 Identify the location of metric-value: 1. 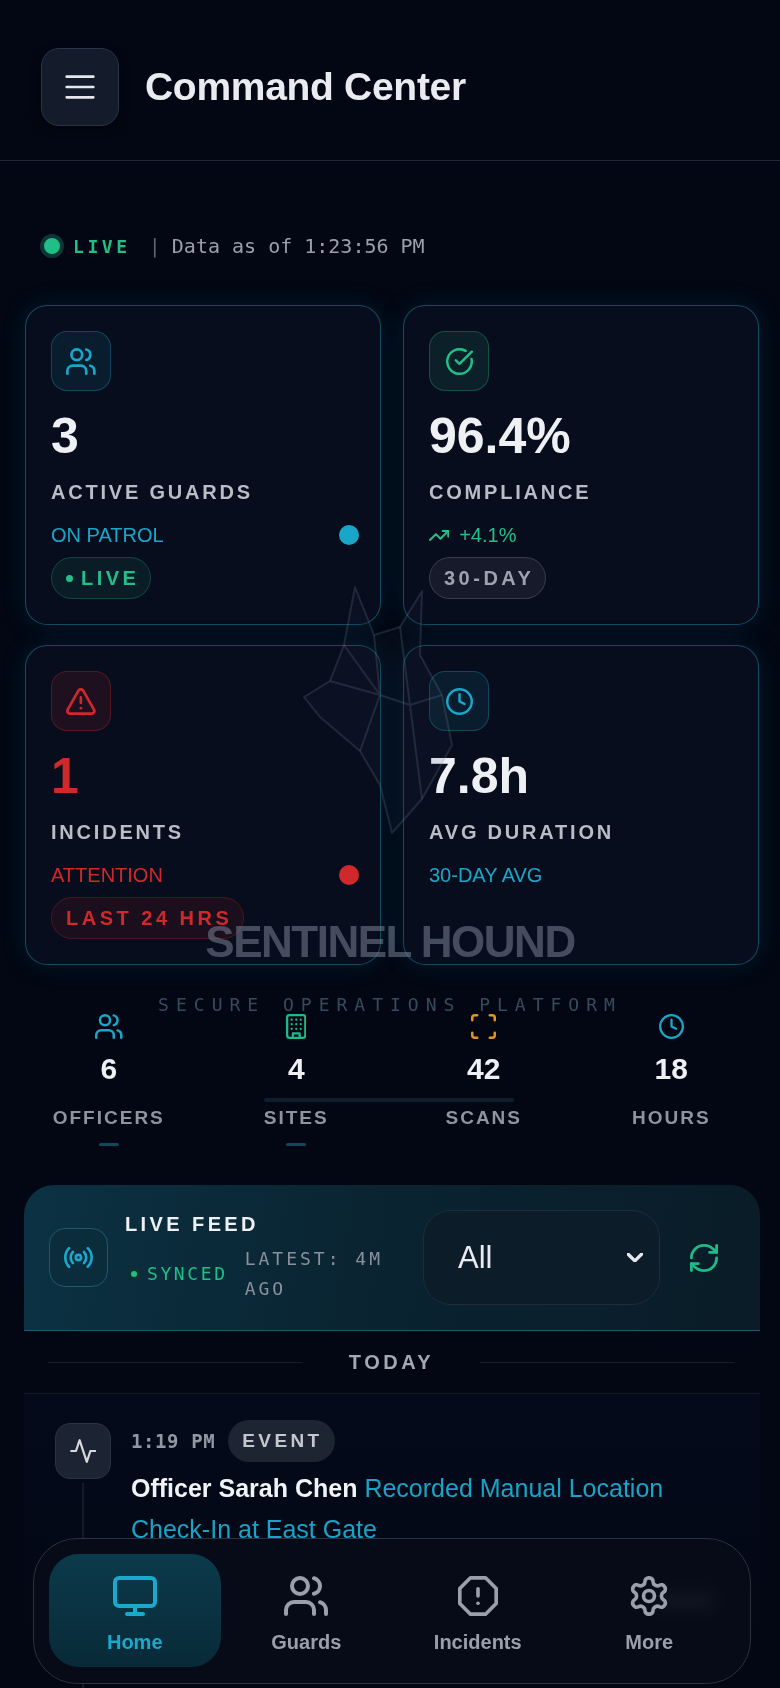
(65, 776).